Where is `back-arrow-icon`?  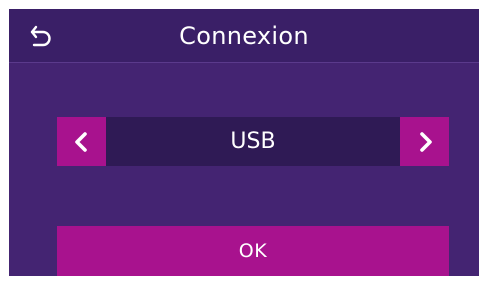 back-arrow-icon is located at coordinates (42, 36).